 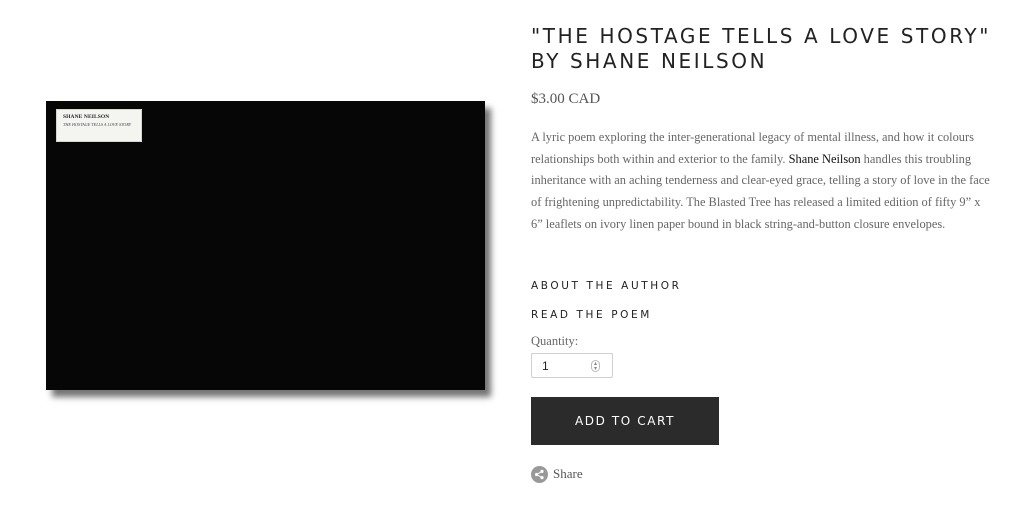 I want to click on share-icon, so click(x=539, y=474).